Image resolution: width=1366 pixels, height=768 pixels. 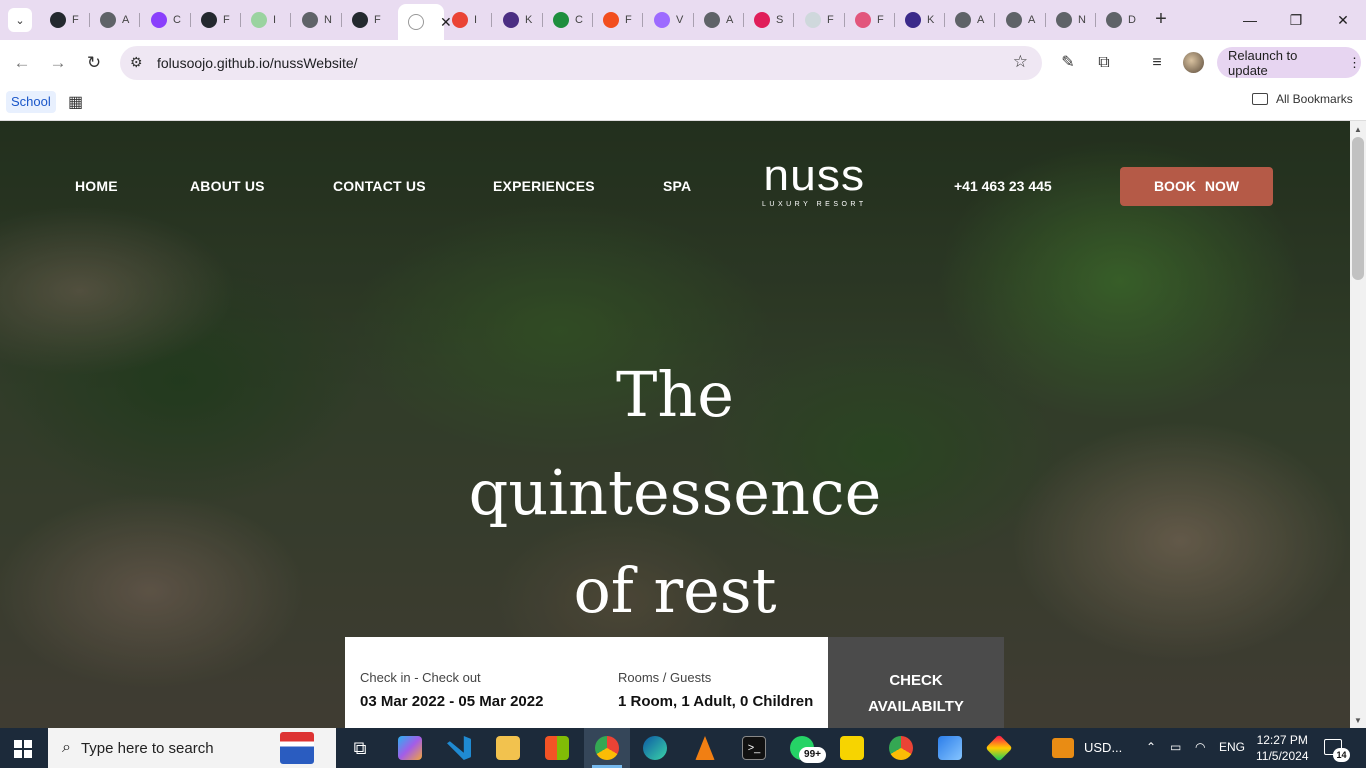 I want to click on windows-start-icon, so click(x=23, y=749).